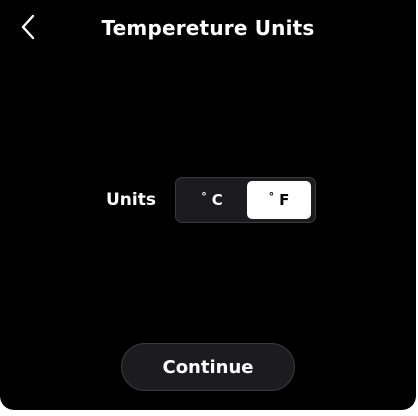 The height and width of the screenshot is (416, 418). I want to click on units-row: Units ° C ° F, so click(208, 200).